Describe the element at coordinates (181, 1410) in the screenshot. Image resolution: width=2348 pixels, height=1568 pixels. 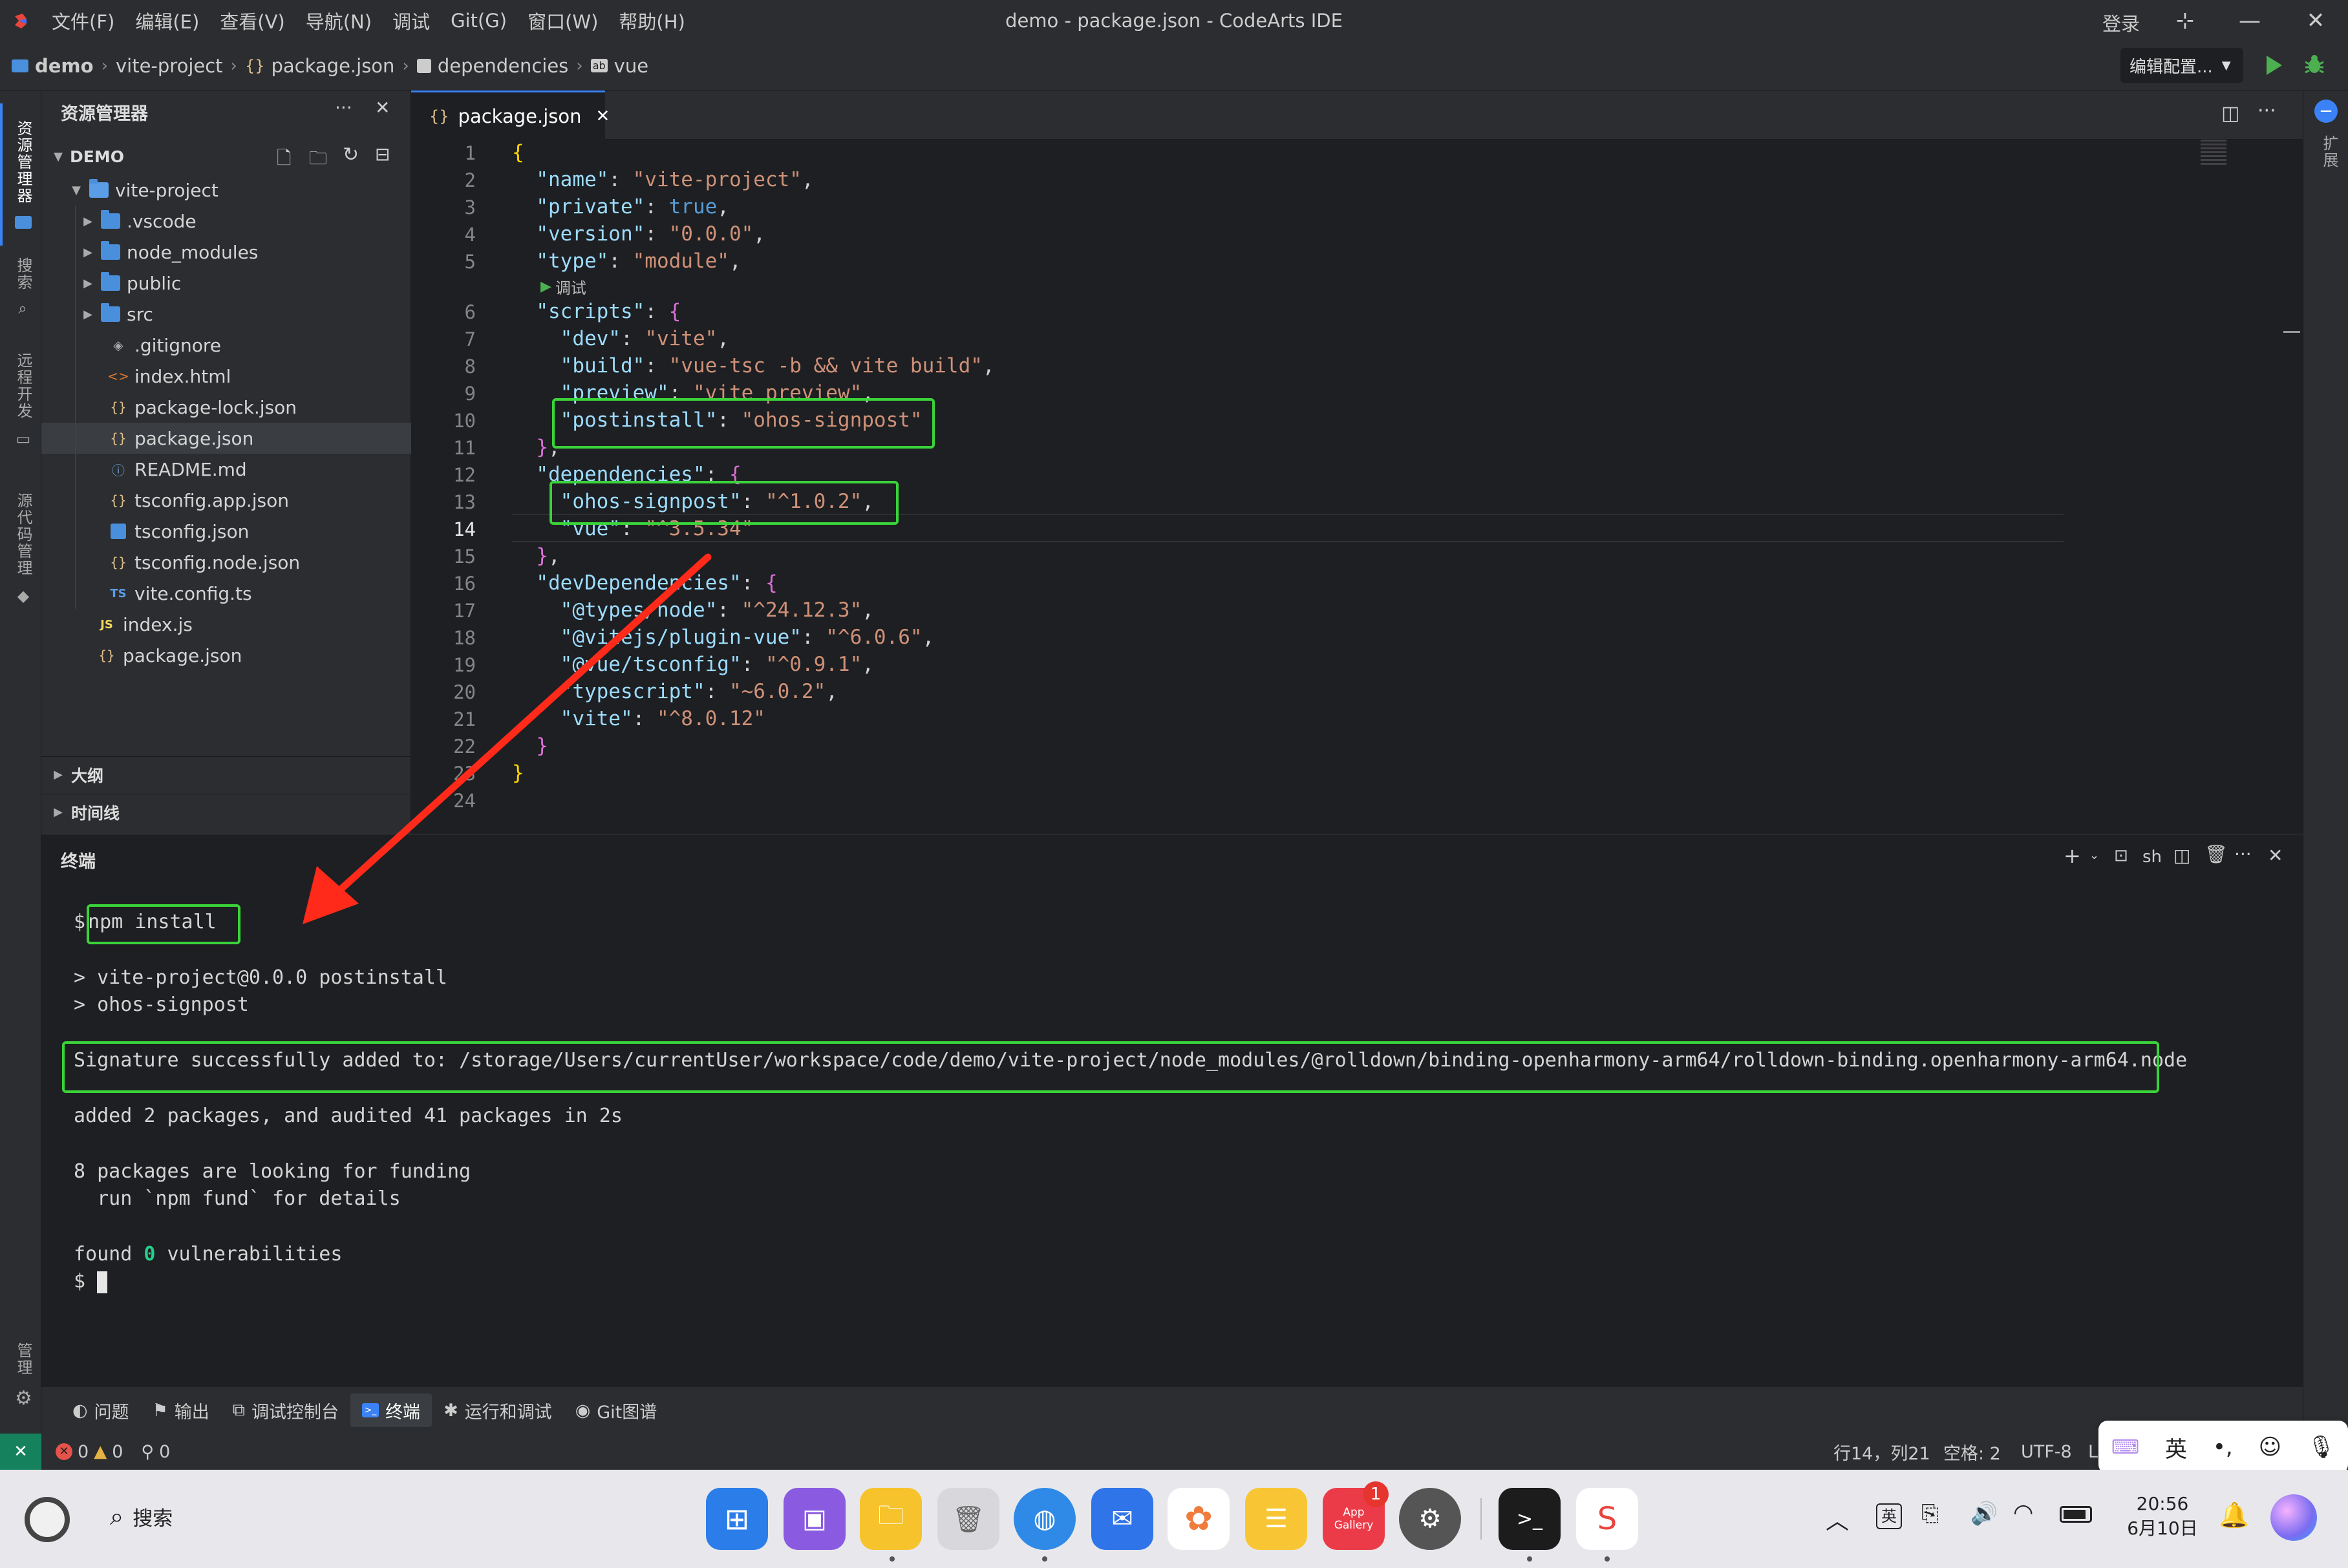
I see `tab-output: ⚑ 输出` at that location.